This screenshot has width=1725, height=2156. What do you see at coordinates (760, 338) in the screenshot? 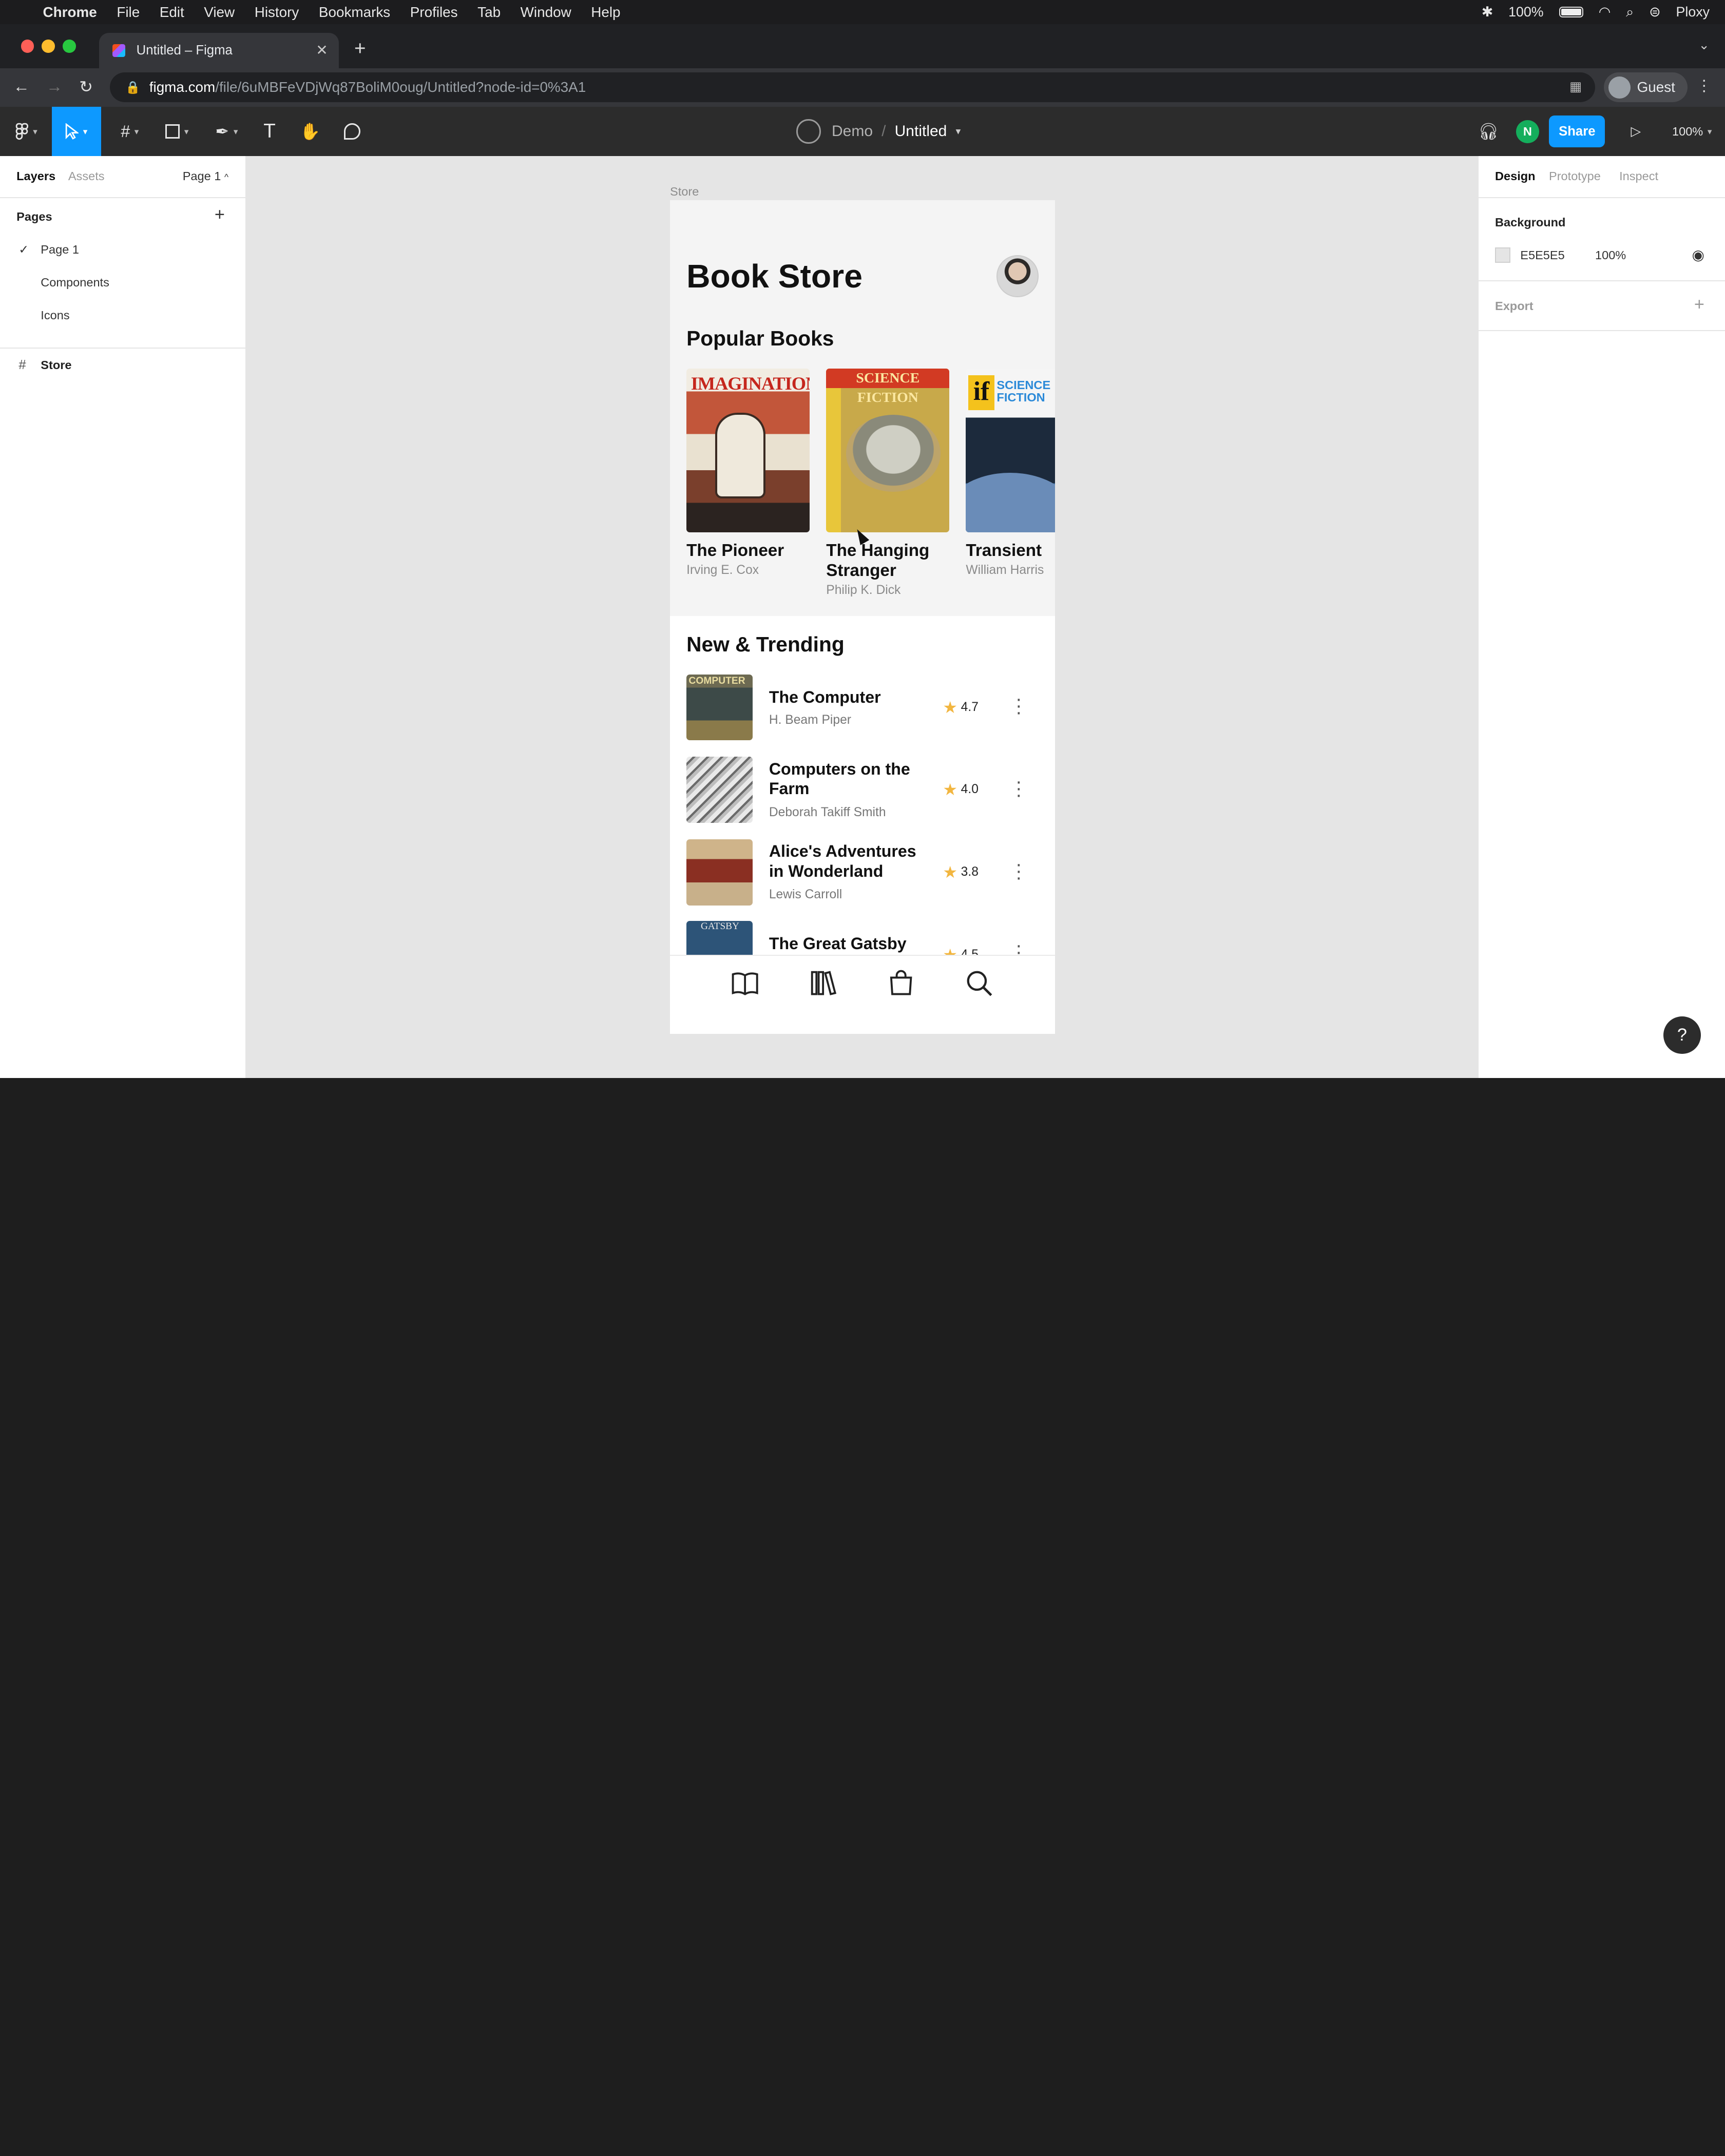
I see `popular-heading: Popular Books` at bounding box center [760, 338].